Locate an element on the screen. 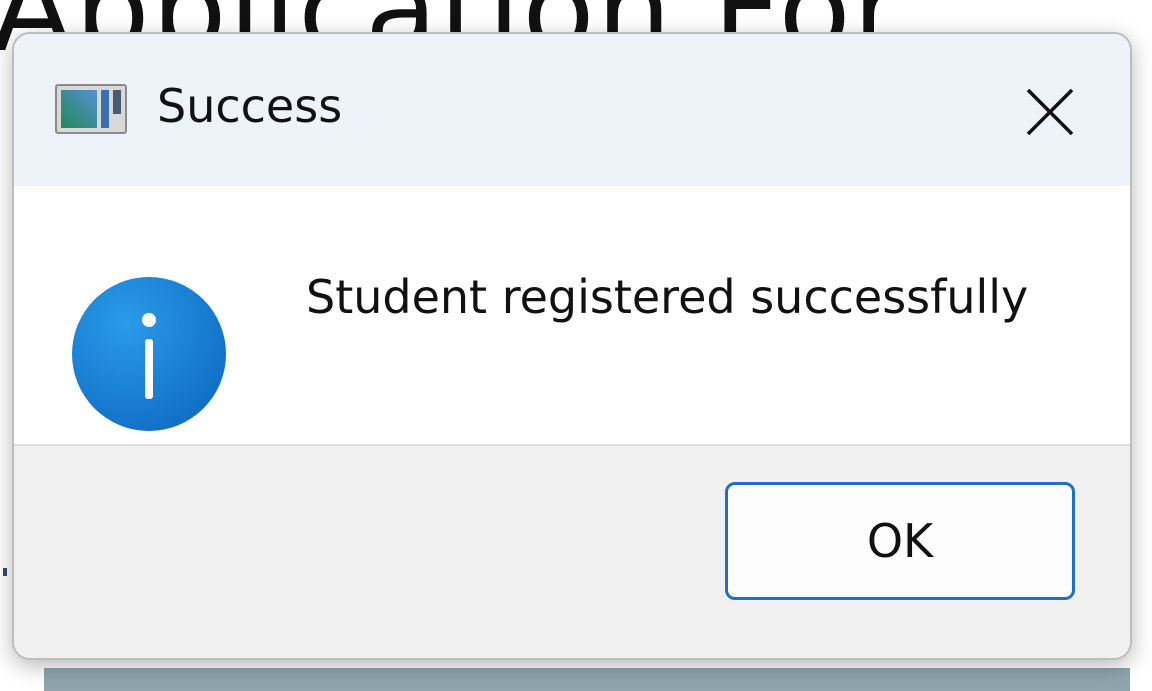 The width and height of the screenshot is (1152, 691). close-button is located at coordinates (1050, 111).